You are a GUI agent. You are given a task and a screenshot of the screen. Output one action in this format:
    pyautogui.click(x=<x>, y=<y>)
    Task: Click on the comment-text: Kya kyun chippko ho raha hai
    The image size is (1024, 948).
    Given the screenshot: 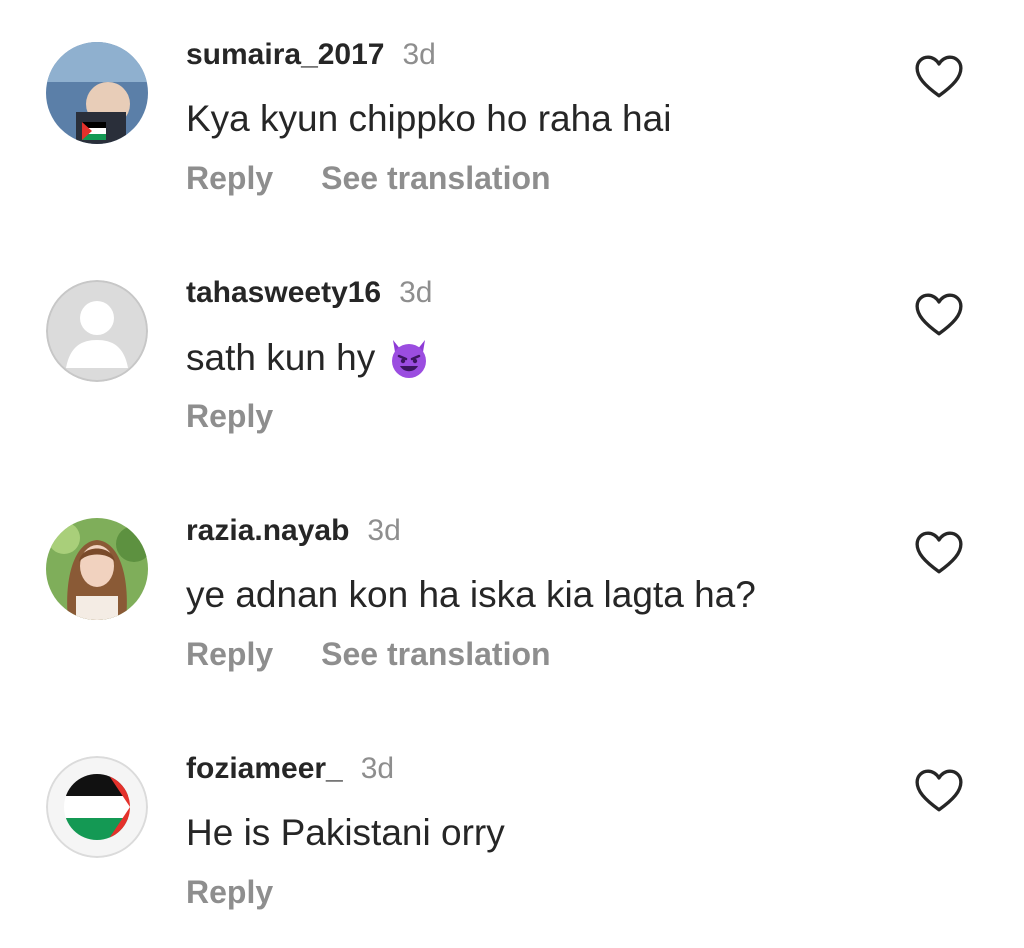 What is the action you would take?
    pyautogui.click(x=429, y=118)
    